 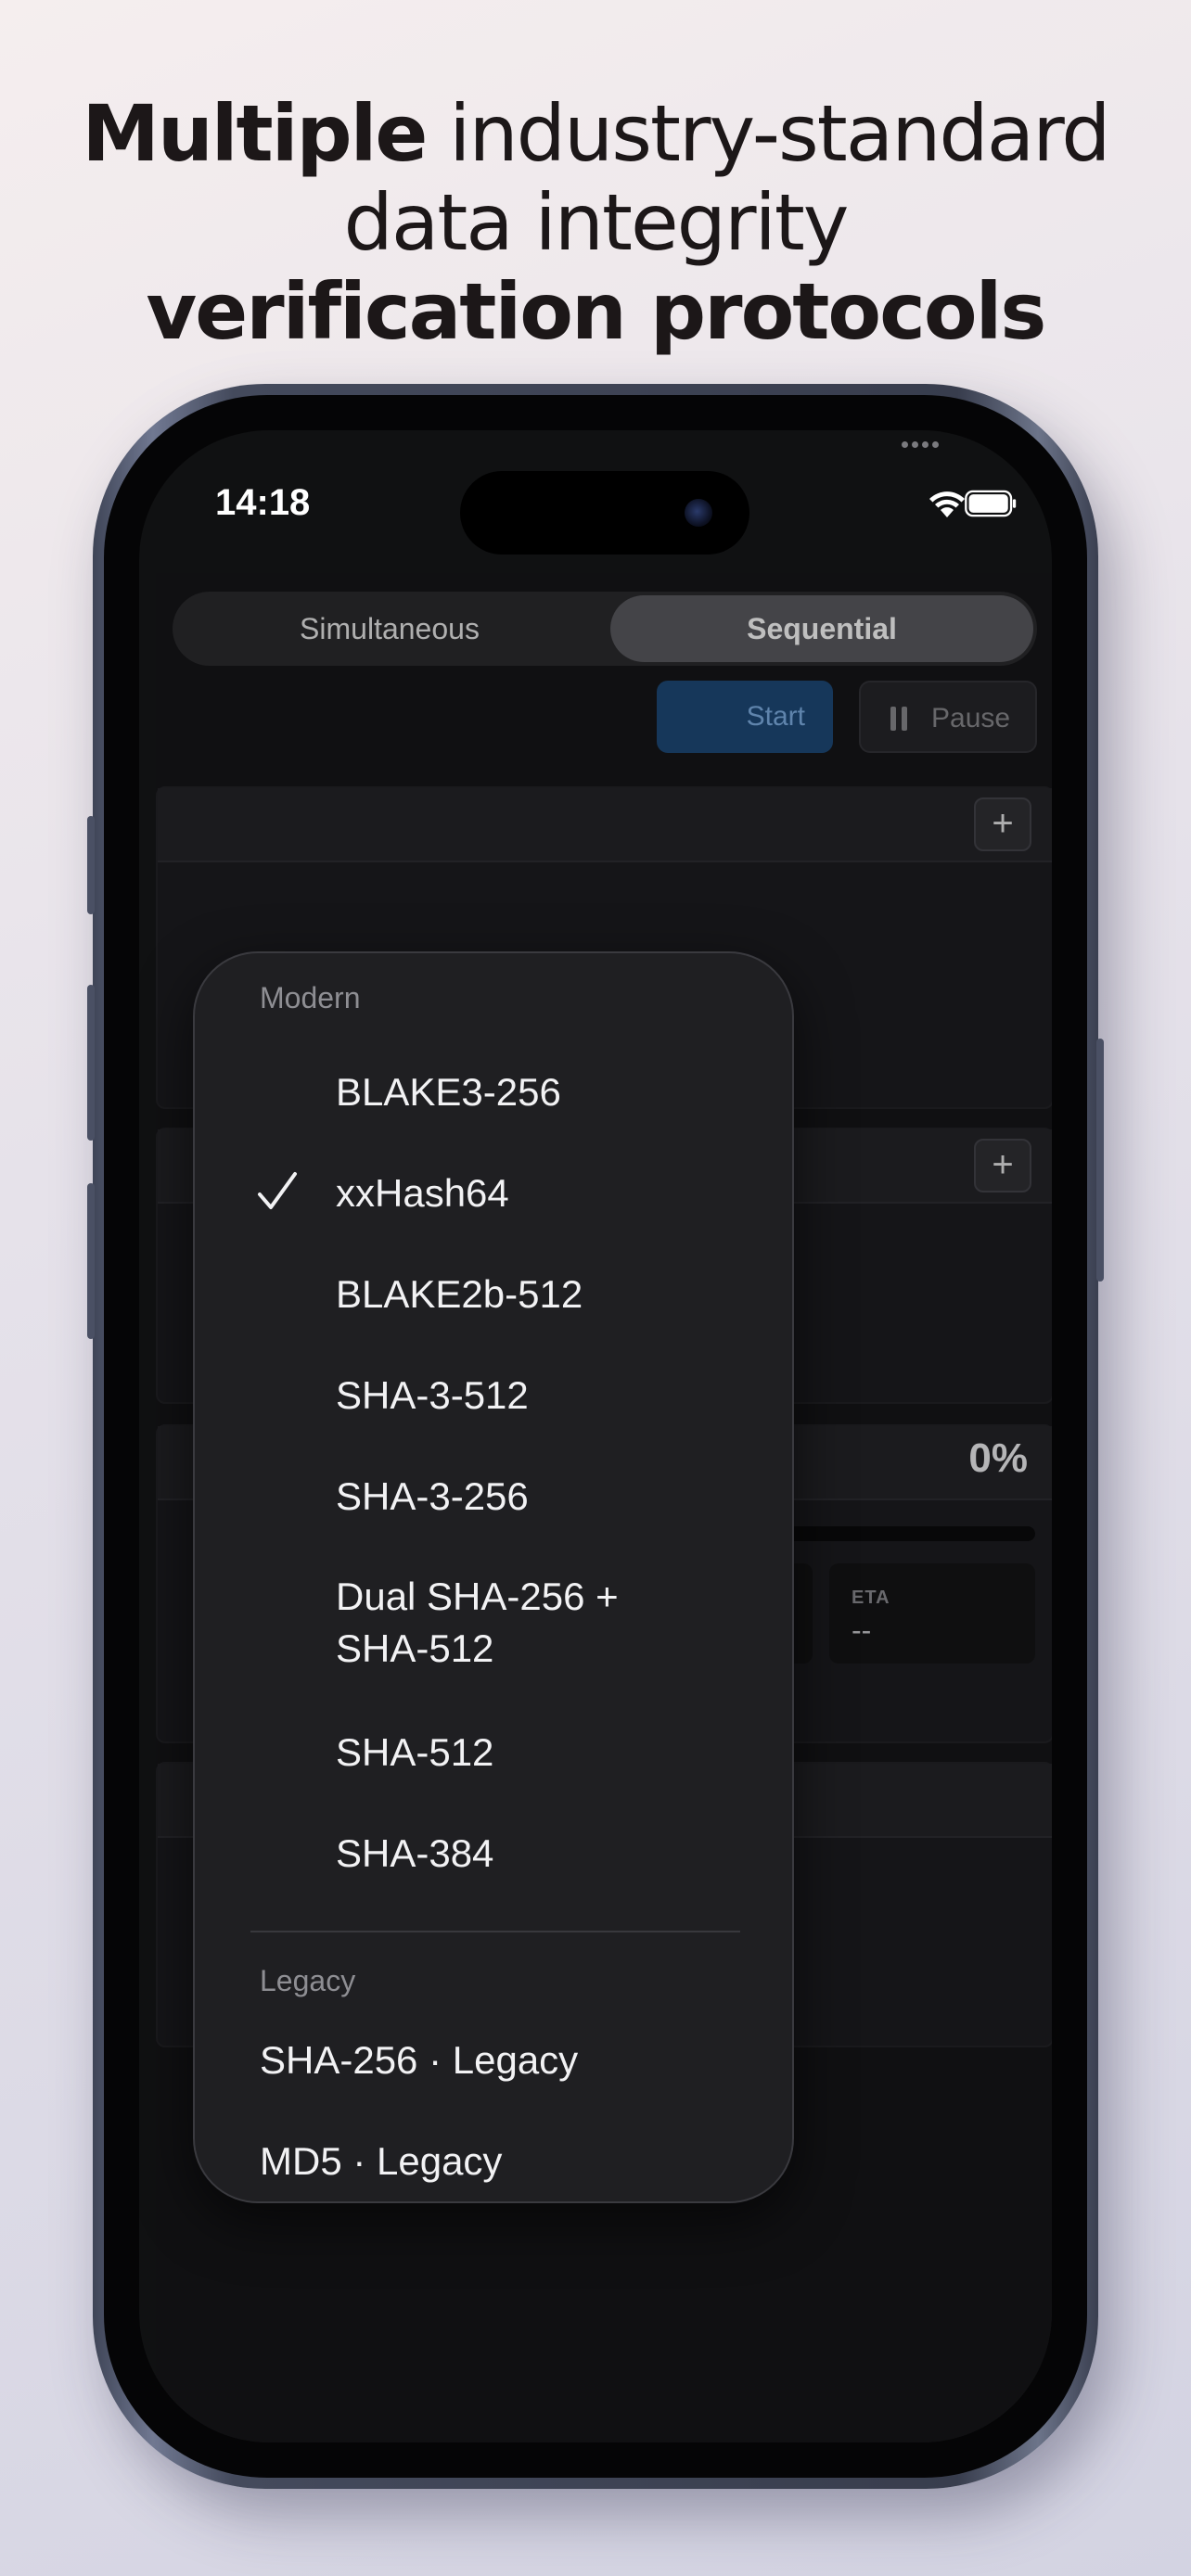 What do you see at coordinates (91, 1063) in the screenshot?
I see `volume-up-button` at bounding box center [91, 1063].